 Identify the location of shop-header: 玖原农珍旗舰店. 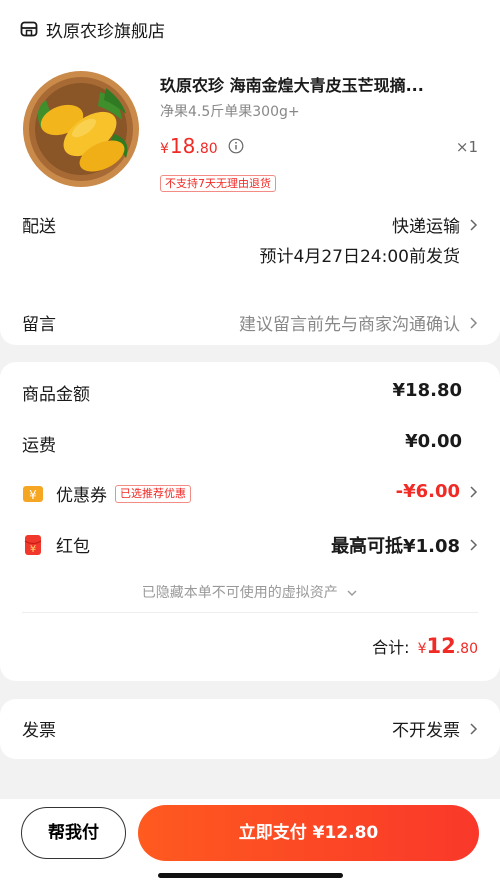
(92, 29).